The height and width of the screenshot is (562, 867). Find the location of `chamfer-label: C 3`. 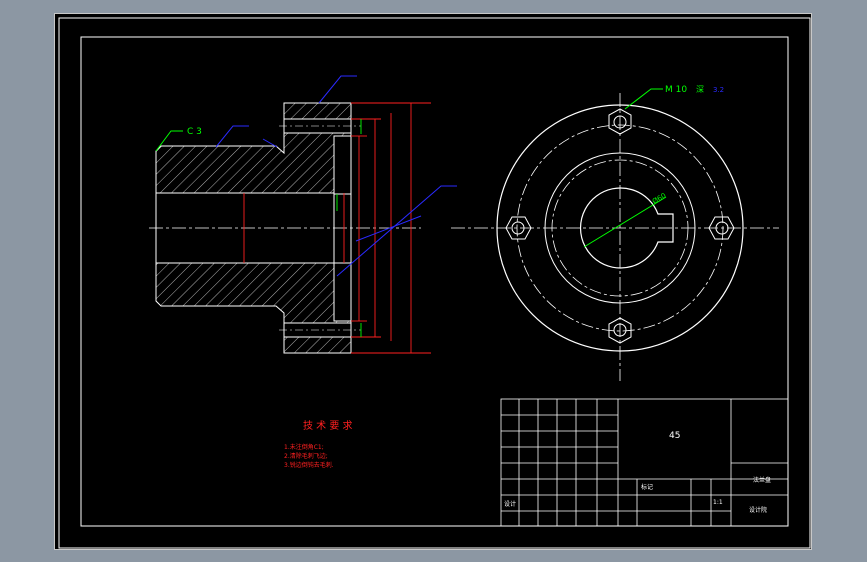

chamfer-label: C 3 is located at coordinates (194, 132).